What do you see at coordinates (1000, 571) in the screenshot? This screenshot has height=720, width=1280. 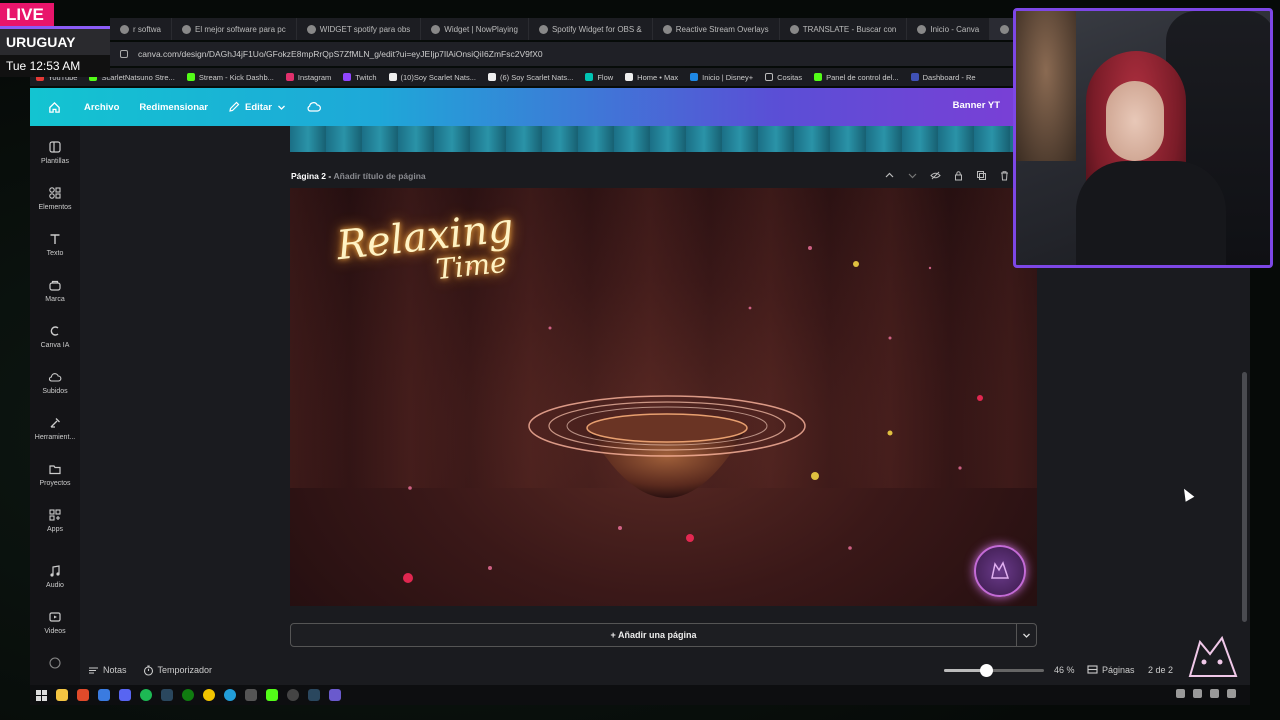 I see `channel-logo-badge` at bounding box center [1000, 571].